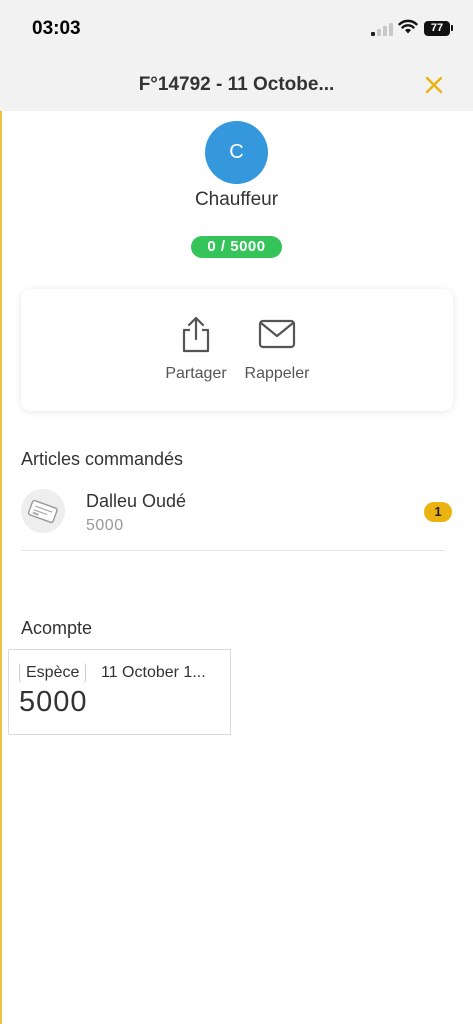 Image resolution: width=473 pixels, height=1024 pixels. I want to click on cellular-signal-icon, so click(382, 29).